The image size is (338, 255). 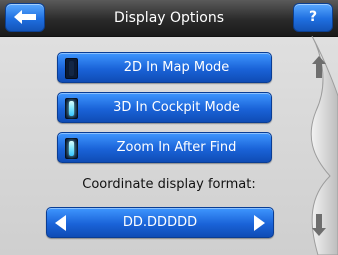 I want to click on back-button, so click(x=25, y=17).